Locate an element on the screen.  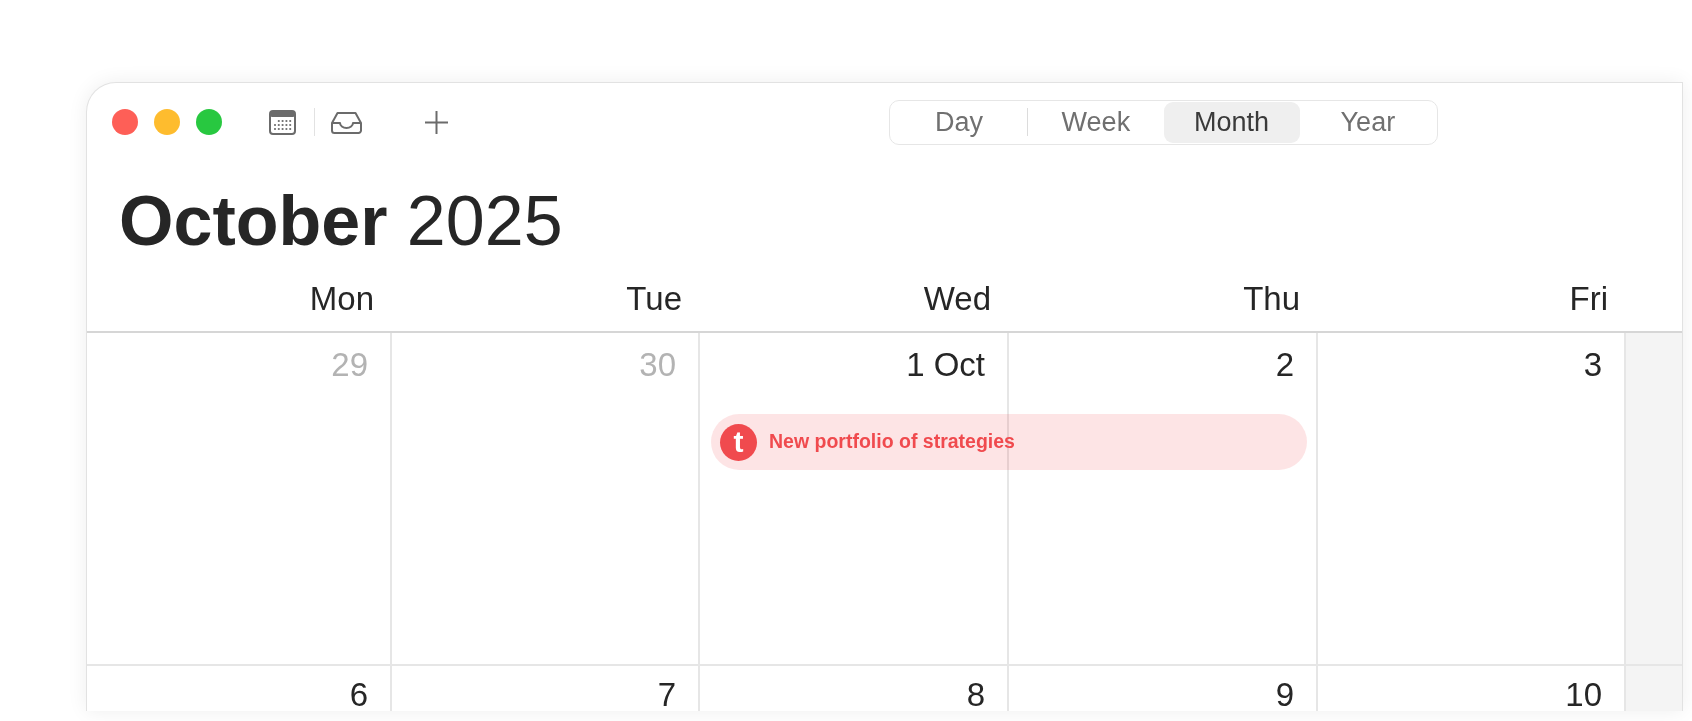
weekday-label: Thu is located at coordinates (1271, 299).